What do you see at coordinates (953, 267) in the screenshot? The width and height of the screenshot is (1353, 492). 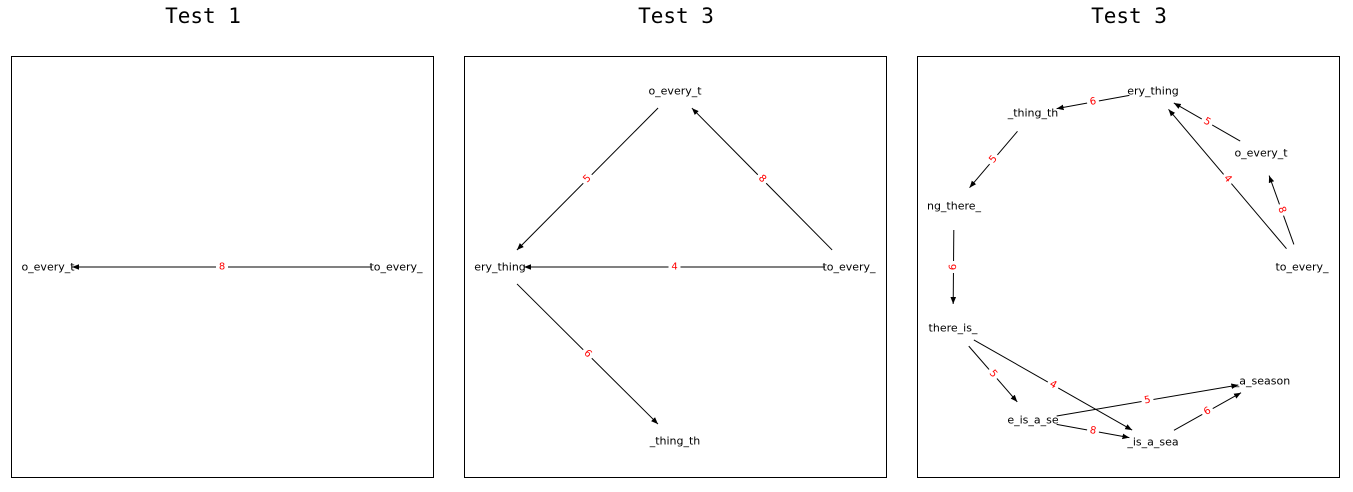 I see `edge-weight-label: 6` at bounding box center [953, 267].